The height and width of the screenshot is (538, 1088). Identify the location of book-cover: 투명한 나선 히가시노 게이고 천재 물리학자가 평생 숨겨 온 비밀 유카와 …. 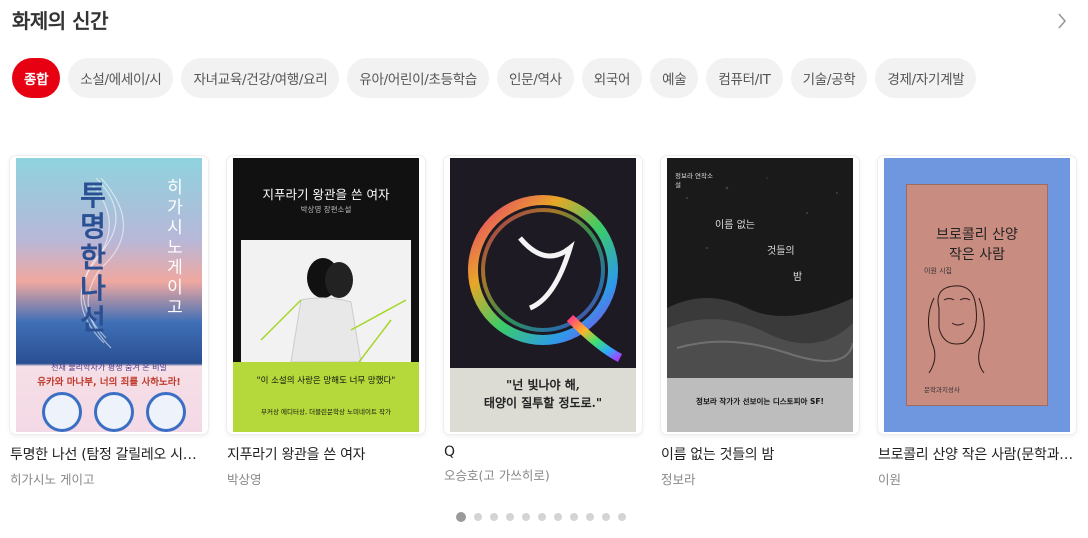
(109, 295).